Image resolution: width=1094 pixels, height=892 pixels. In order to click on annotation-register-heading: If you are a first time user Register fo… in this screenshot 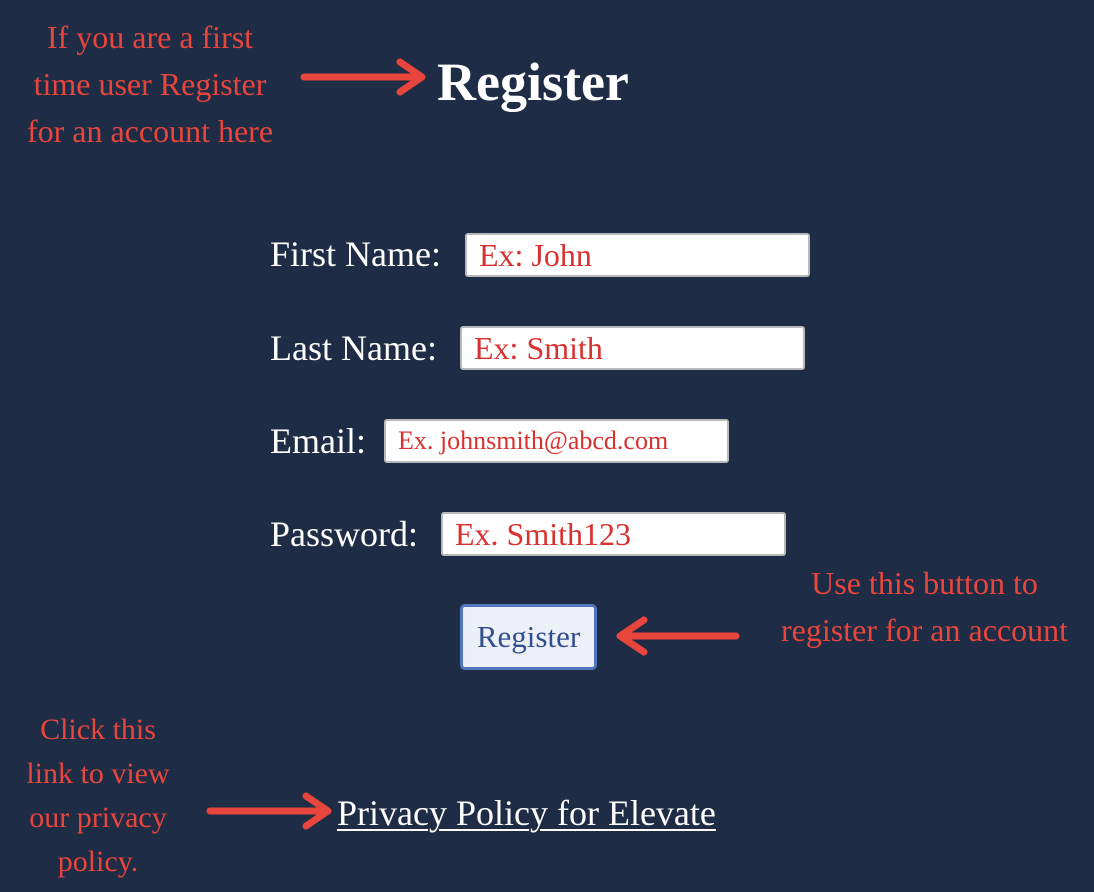, I will do `click(150, 84)`.